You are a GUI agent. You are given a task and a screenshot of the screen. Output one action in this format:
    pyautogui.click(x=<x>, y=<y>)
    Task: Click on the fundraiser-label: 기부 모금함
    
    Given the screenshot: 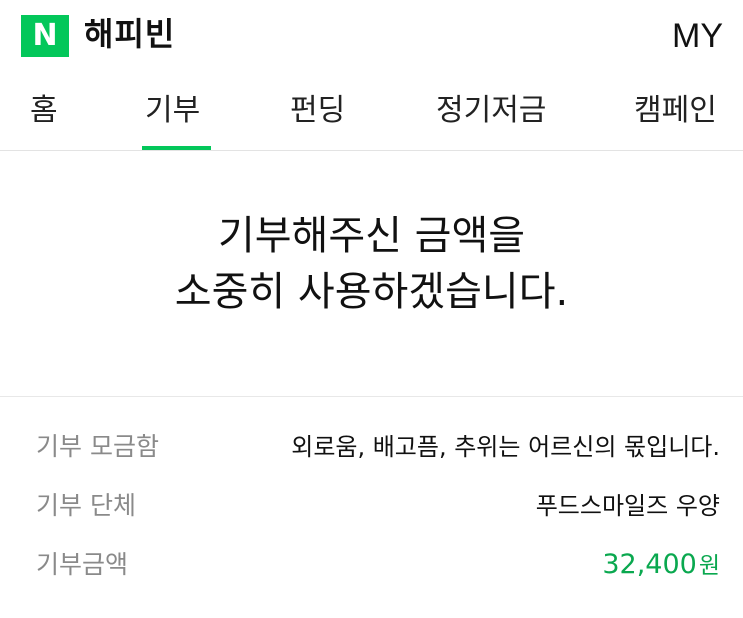 What is the action you would take?
    pyautogui.click(x=97, y=446)
    